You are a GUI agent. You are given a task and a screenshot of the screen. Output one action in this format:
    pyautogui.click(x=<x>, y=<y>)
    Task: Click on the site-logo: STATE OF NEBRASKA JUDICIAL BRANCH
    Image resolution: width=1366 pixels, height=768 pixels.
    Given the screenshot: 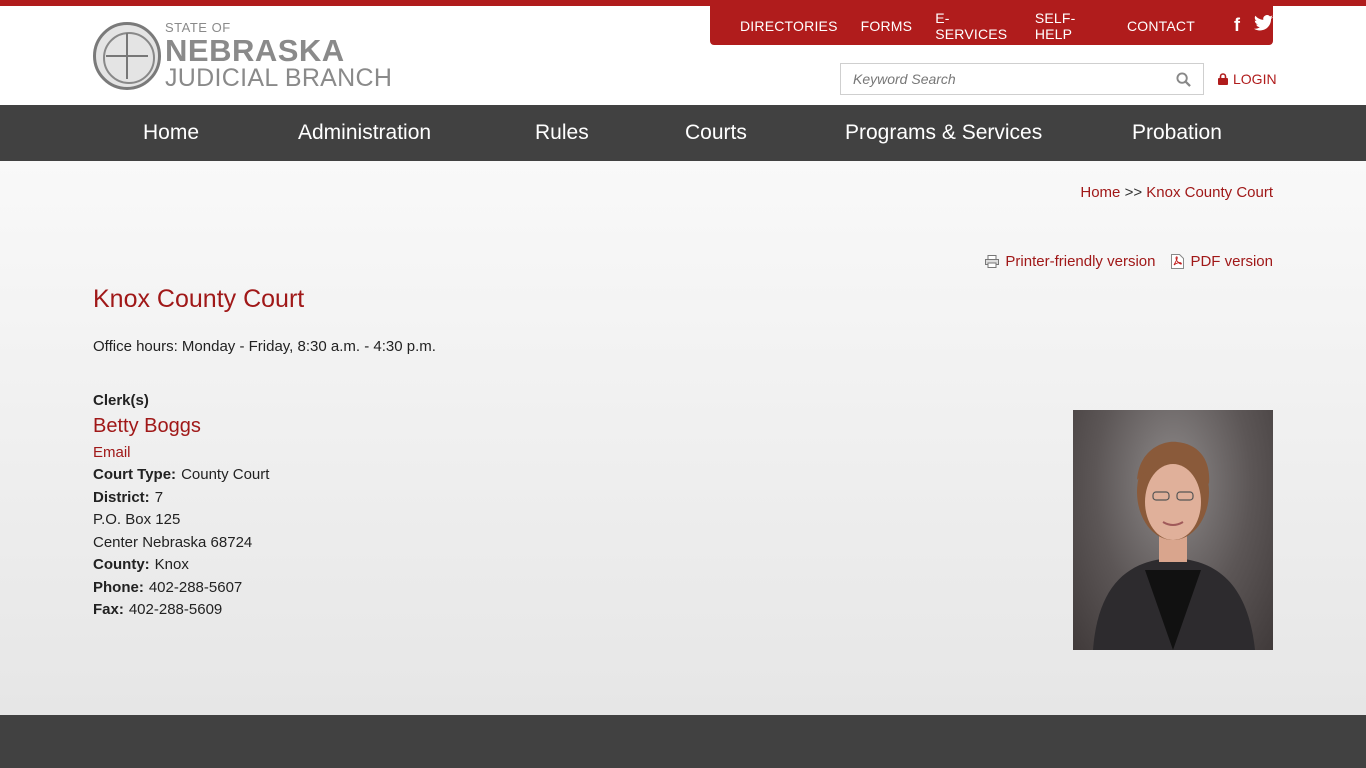 What is the action you would take?
    pyautogui.click(x=243, y=56)
    